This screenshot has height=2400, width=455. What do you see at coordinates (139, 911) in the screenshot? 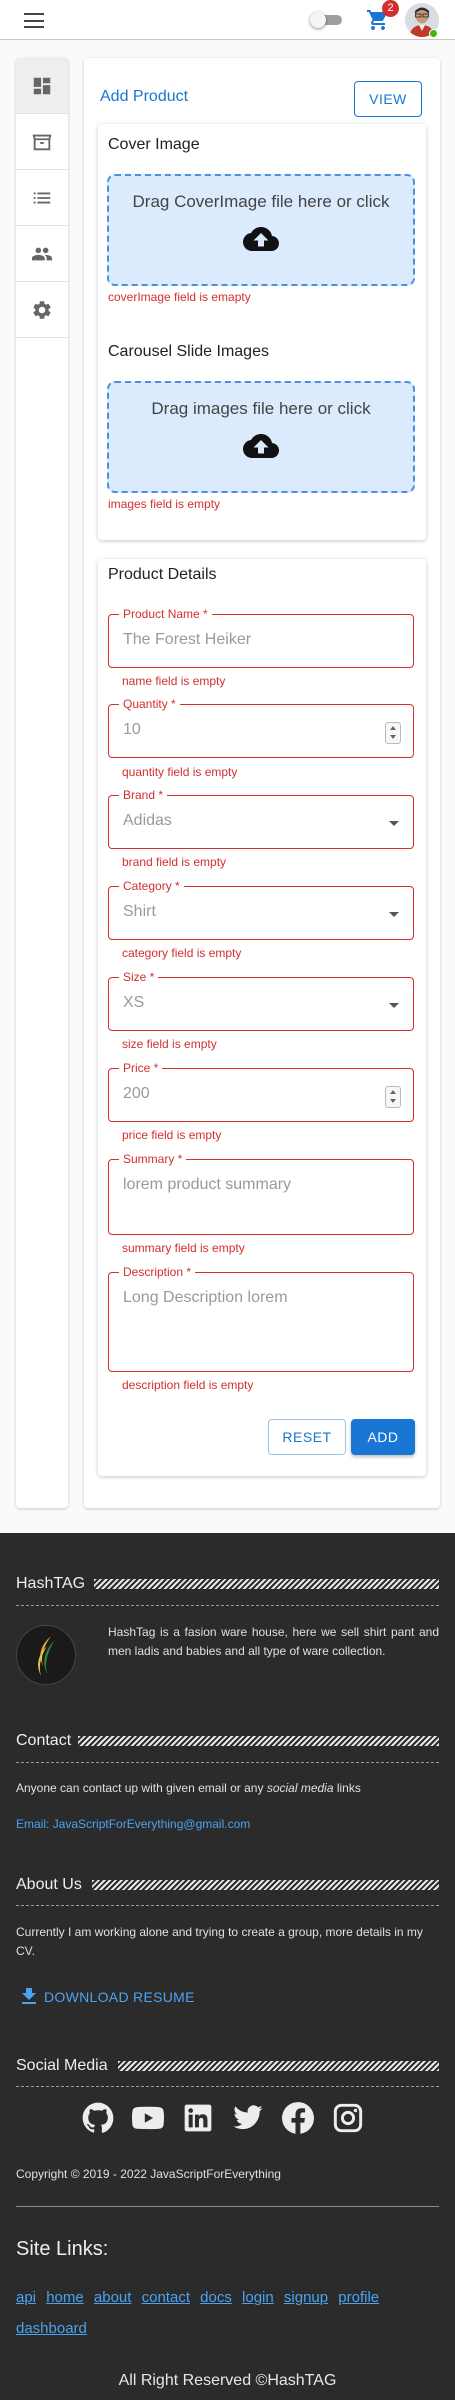
I see `category-value: Shirt` at bounding box center [139, 911].